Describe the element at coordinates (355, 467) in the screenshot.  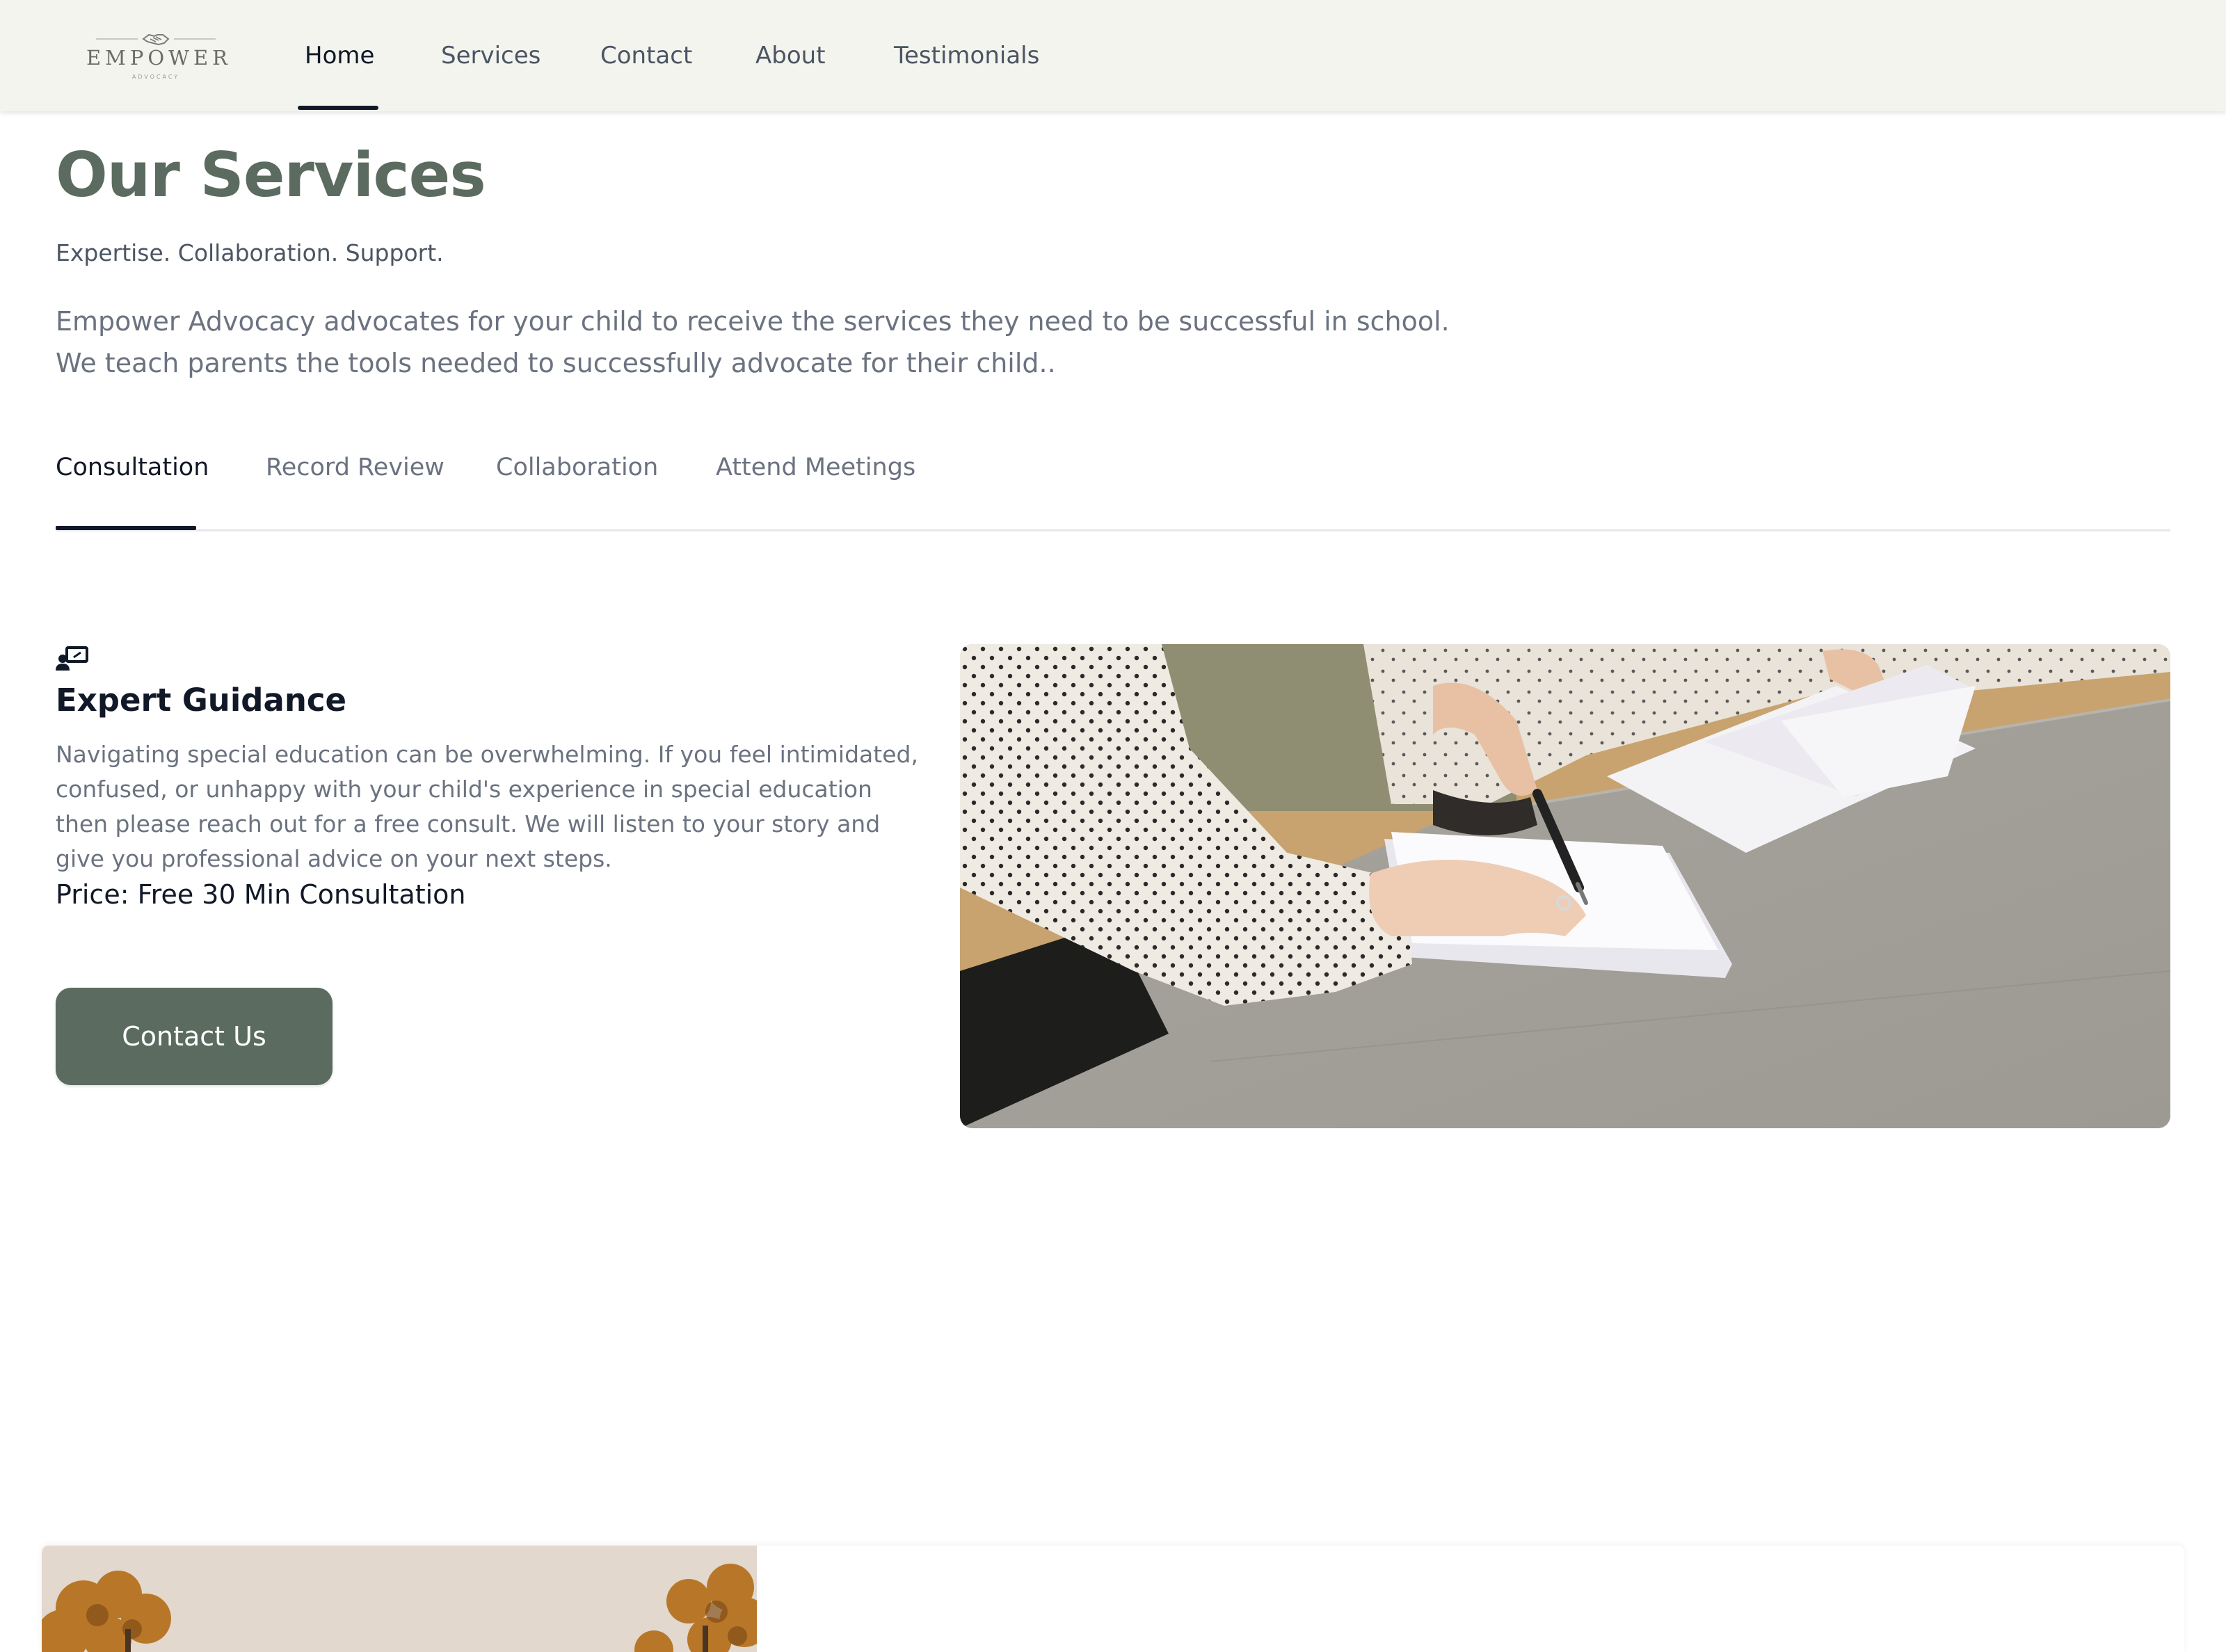
I see `tab-record-review: Record Review` at that location.